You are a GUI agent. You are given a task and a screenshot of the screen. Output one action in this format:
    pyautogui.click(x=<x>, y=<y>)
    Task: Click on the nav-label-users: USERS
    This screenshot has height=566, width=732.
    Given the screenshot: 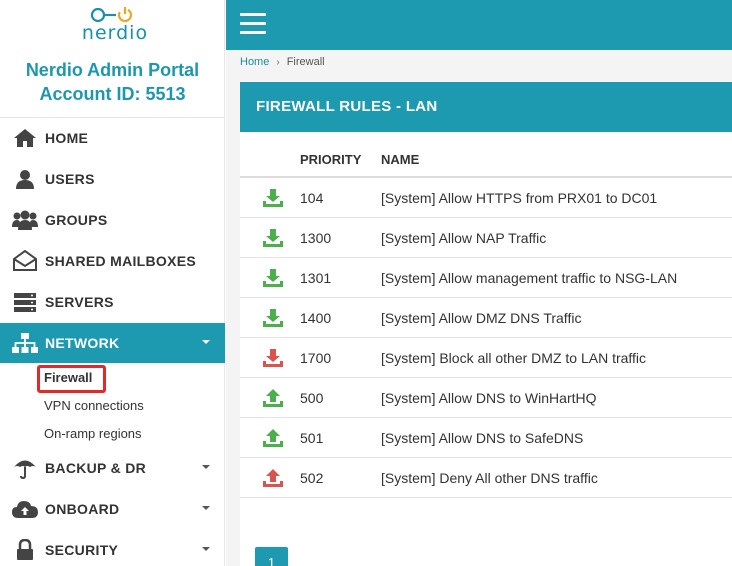 What is the action you would take?
    pyautogui.click(x=70, y=179)
    